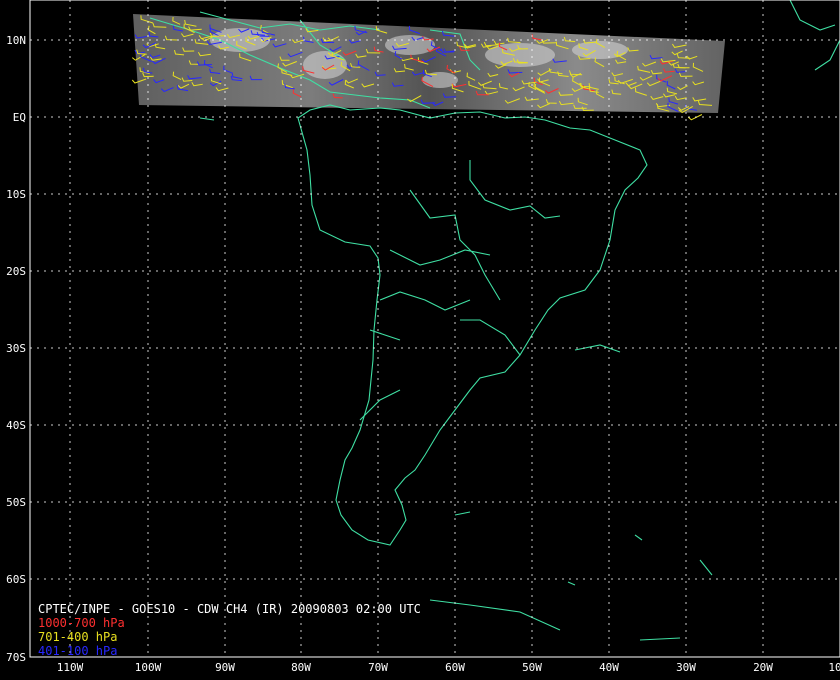 The width and height of the screenshot is (840, 680). Describe the element at coordinates (609, 667) in the screenshot. I see `longitude-tick-label: 40W` at that location.